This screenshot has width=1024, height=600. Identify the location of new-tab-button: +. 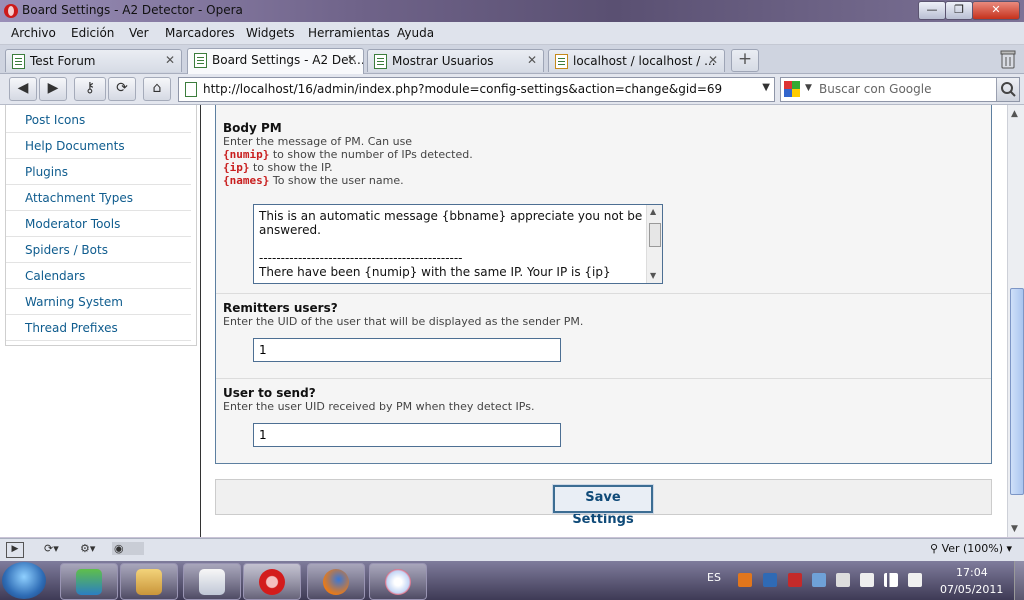
(745, 60).